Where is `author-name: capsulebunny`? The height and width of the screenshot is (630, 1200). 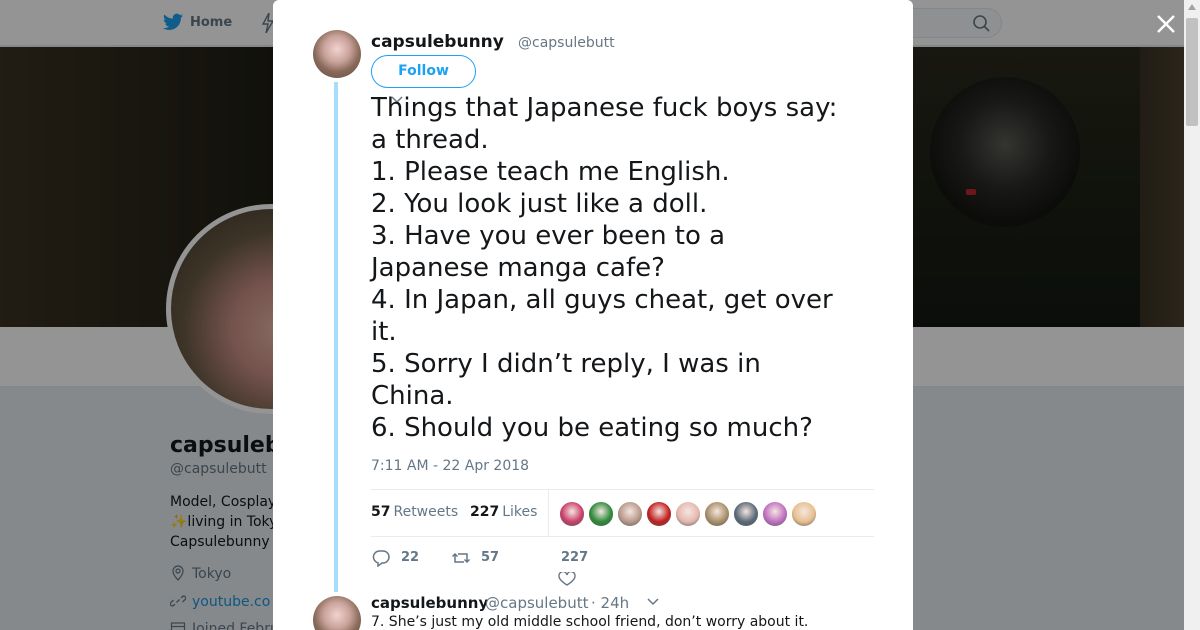
author-name: capsulebunny is located at coordinates (437, 42).